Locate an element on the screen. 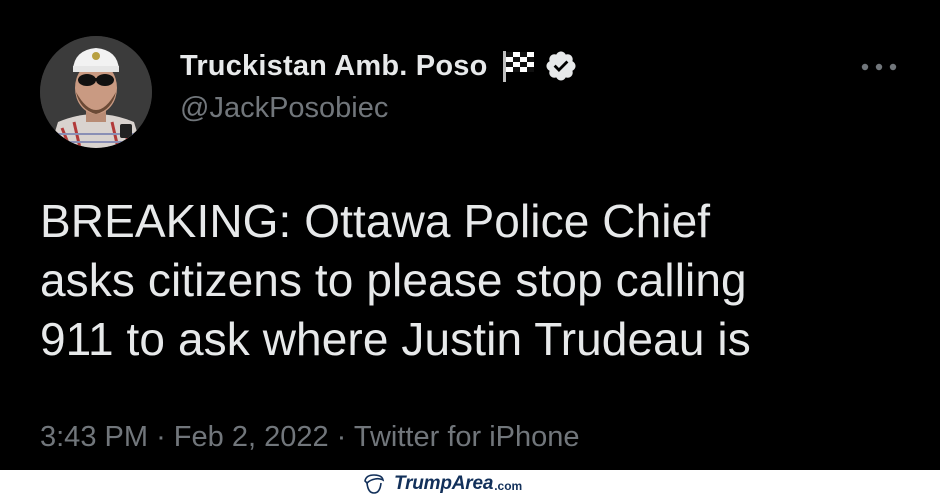 This screenshot has width=940, height=497. verified-badge-icon is located at coordinates (561, 66).